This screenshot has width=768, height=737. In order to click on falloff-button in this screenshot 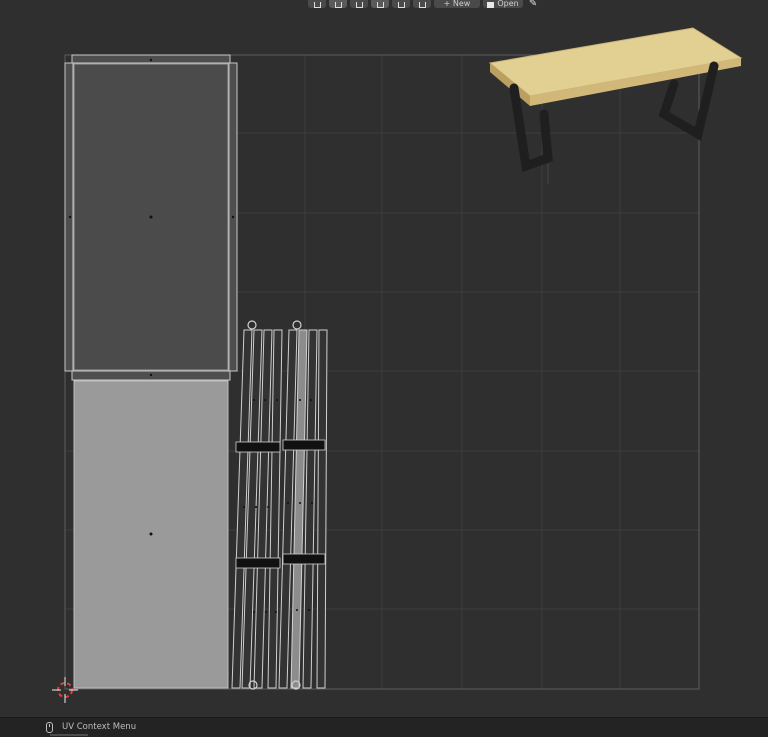, I will do `click(401, 4)`.